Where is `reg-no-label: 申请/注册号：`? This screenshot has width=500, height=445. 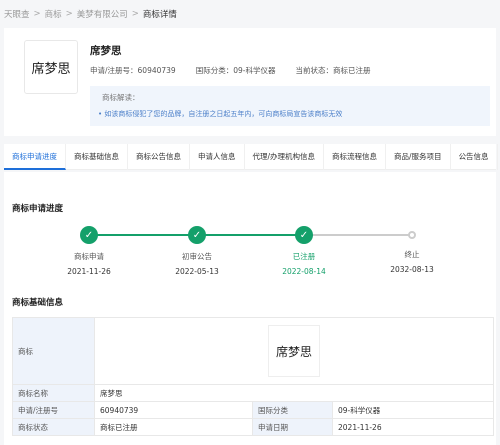
reg-no-label: 申请/注册号： is located at coordinates (114, 70).